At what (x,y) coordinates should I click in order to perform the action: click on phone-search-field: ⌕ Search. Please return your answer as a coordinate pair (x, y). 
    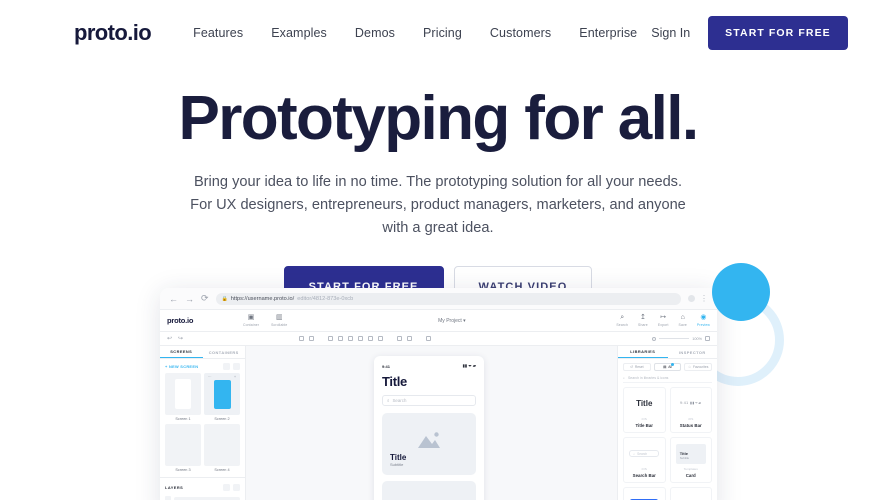
    Looking at the image, I should click on (429, 400).